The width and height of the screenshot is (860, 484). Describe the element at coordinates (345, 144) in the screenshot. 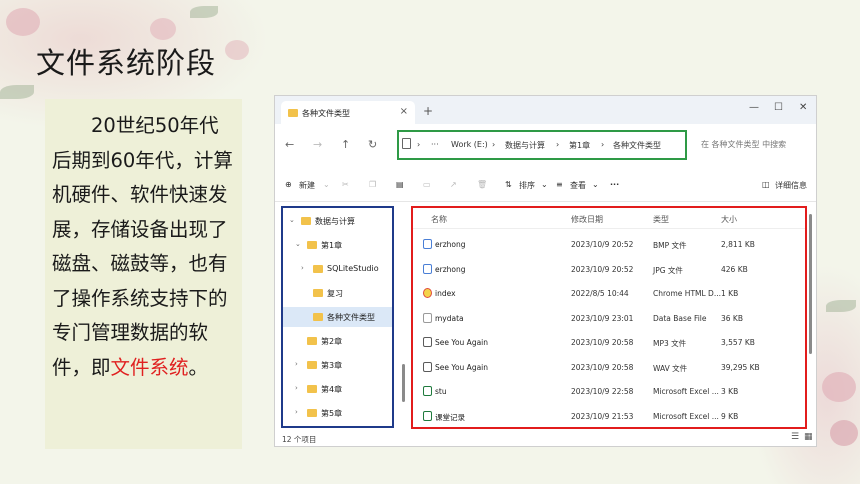

I see `up-icon: ↑` at that location.